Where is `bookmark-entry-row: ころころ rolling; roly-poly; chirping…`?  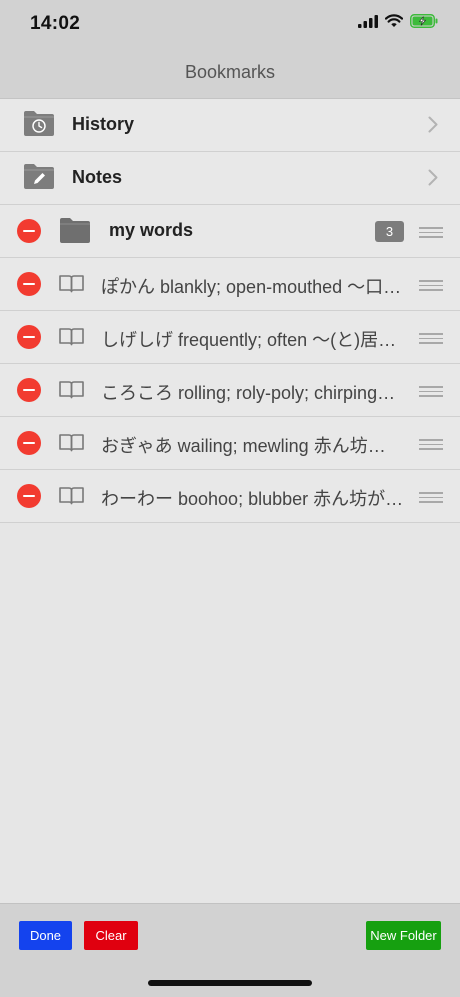
bookmark-entry-row: ころころ rolling; roly-poly; chirping… is located at coordinates (230, 390).